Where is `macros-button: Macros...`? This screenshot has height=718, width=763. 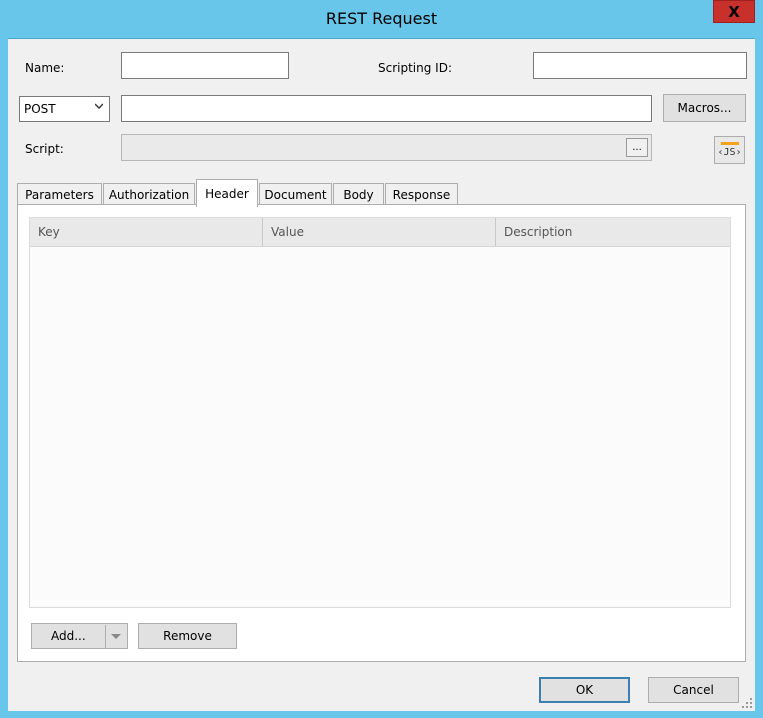 macros-button: Macros... is located at coordinates (704, 108).